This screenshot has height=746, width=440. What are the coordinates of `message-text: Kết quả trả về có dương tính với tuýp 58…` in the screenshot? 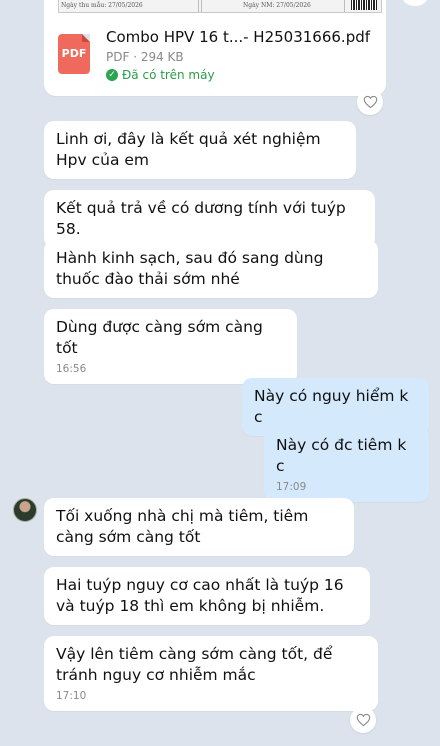 It's located at (201, 218).